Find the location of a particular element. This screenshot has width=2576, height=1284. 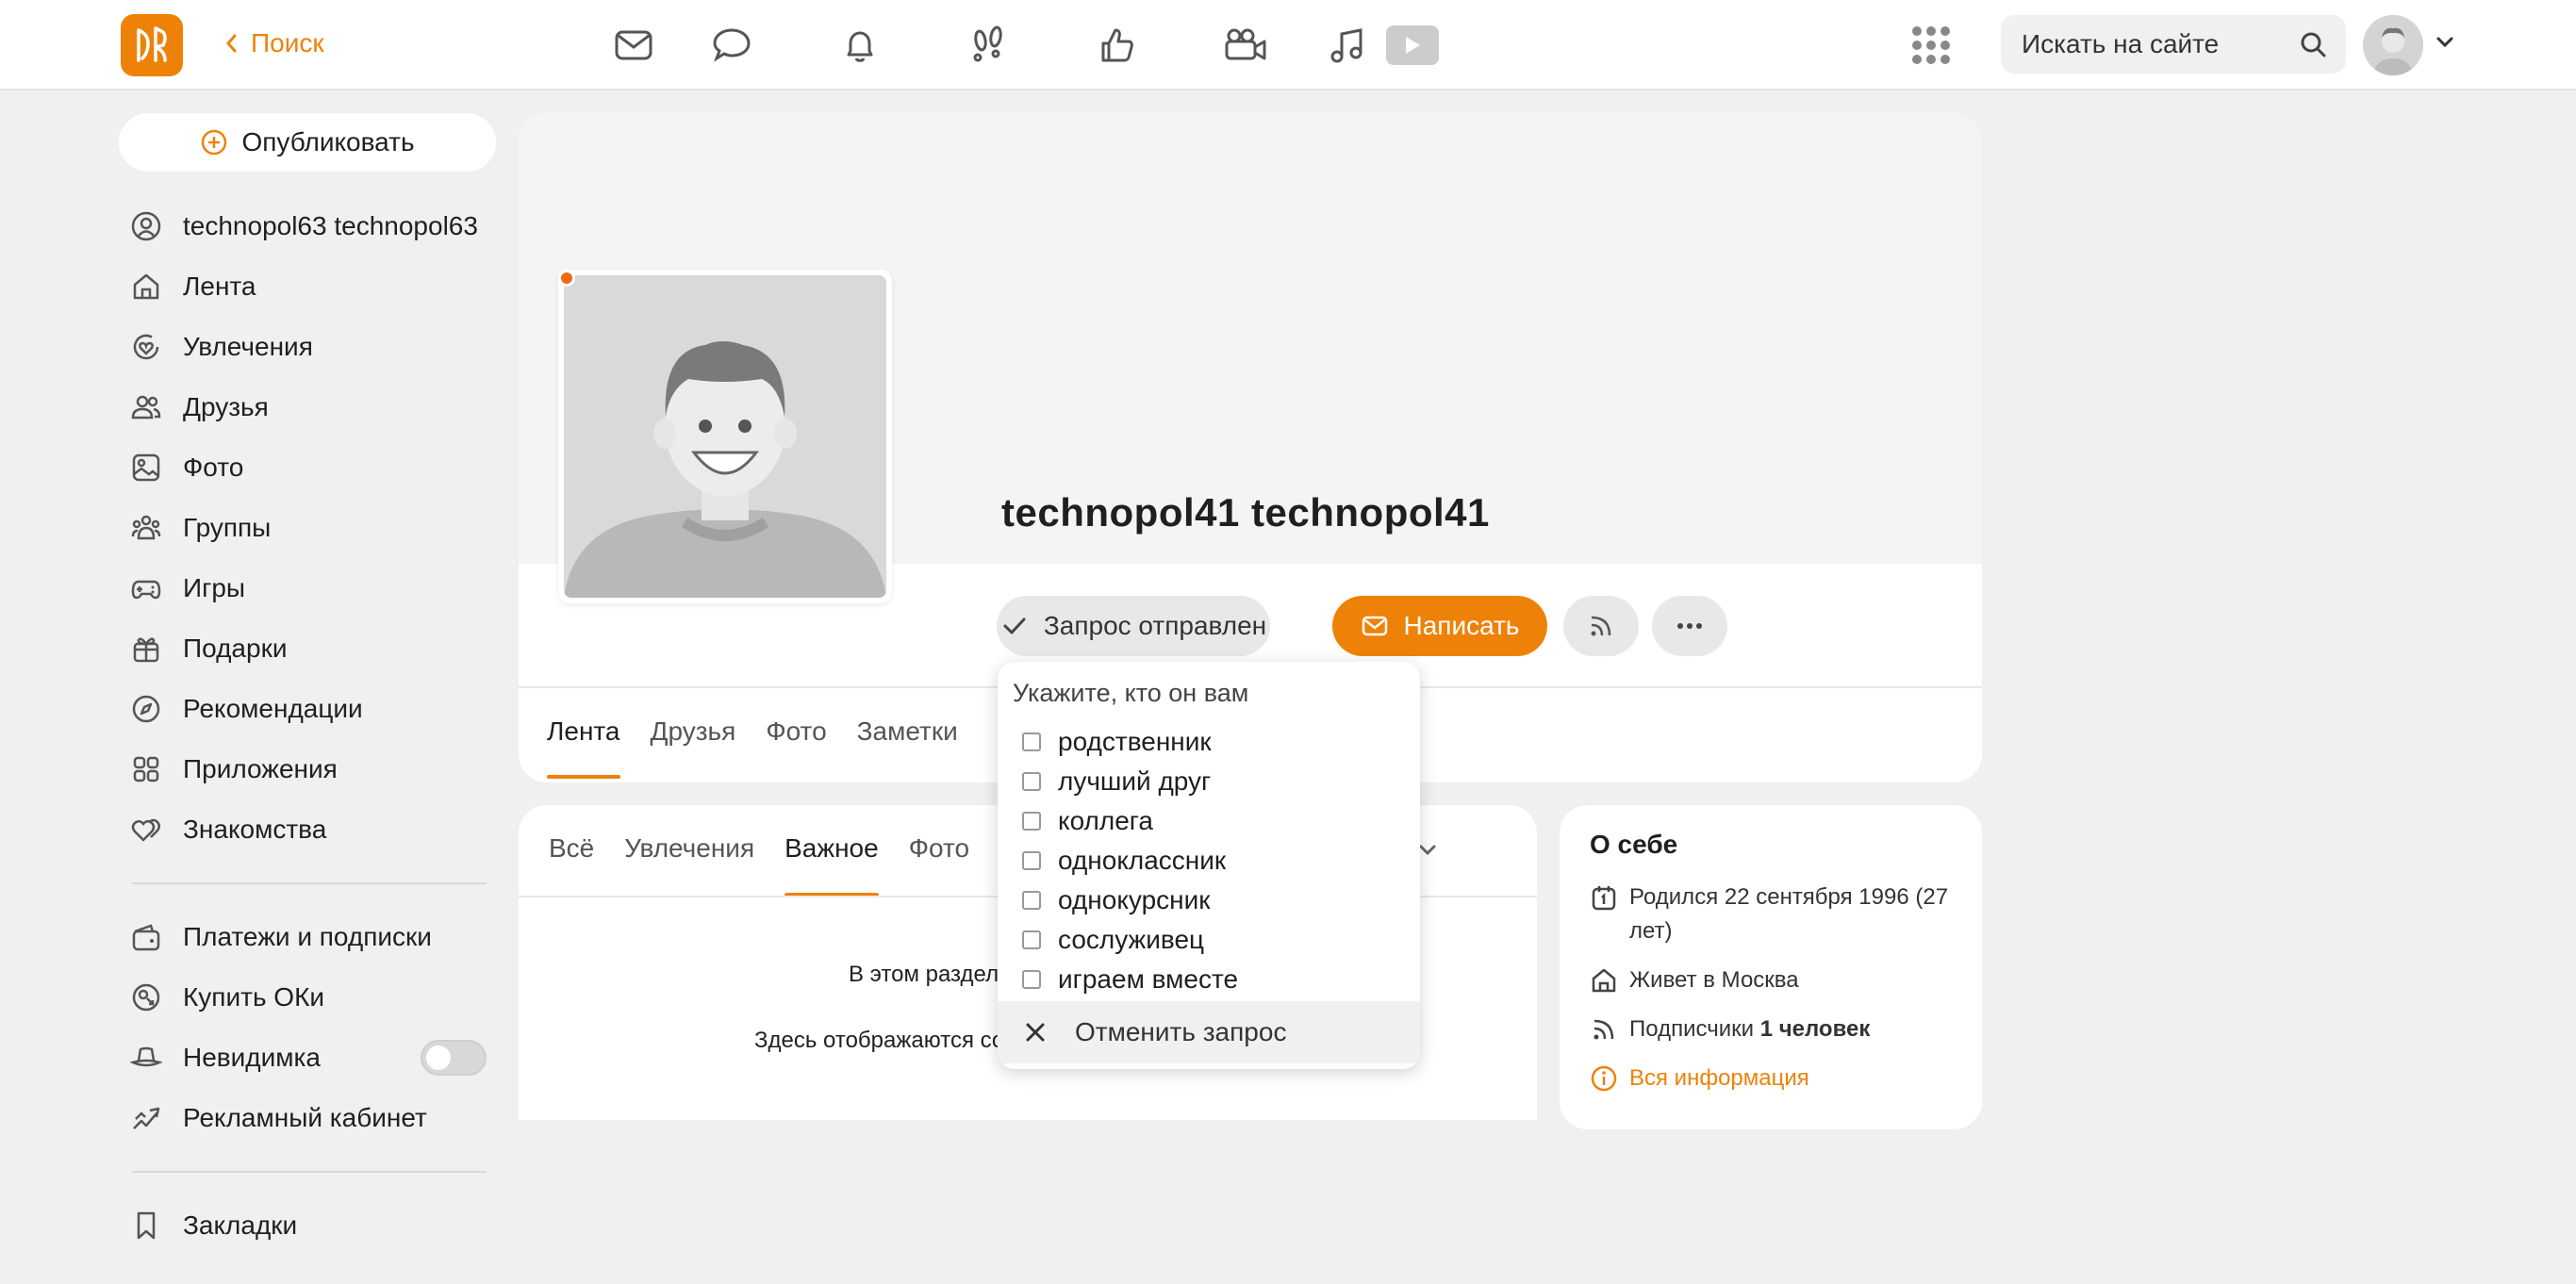

sidebar-item-buy-oks: Купить ОКи is located at coordinates (308, 998).